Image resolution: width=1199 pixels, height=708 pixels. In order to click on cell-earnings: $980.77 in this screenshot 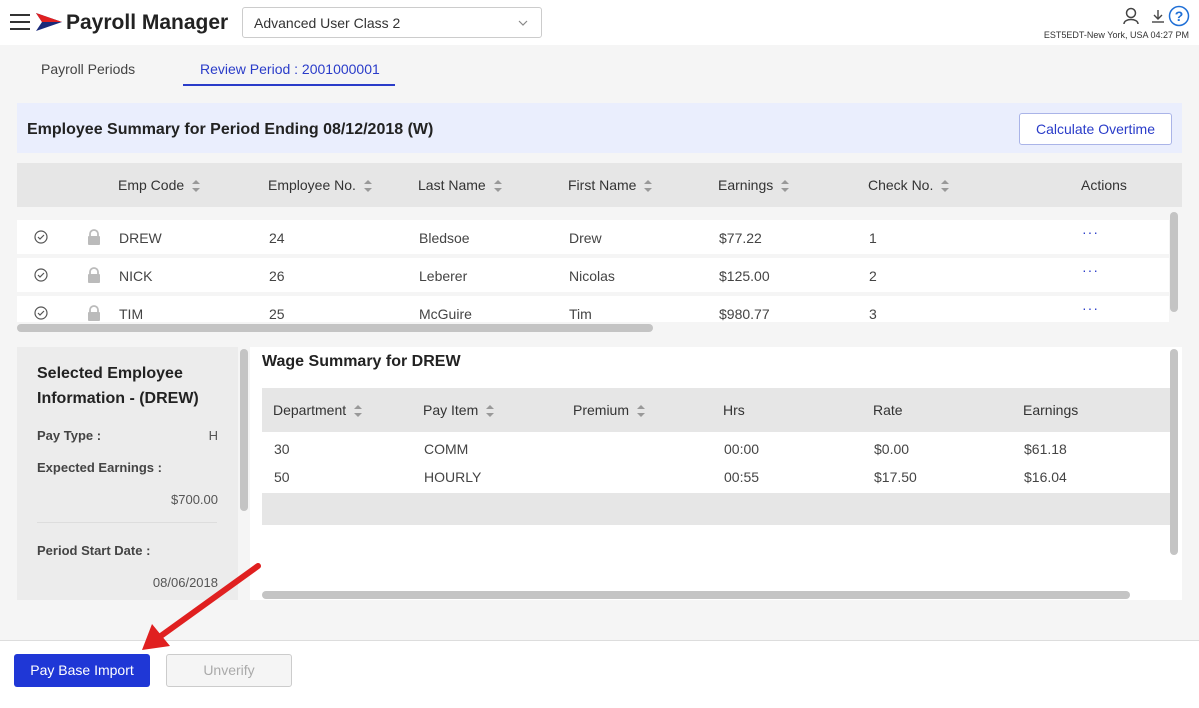, I will do `click(744, 314)`.